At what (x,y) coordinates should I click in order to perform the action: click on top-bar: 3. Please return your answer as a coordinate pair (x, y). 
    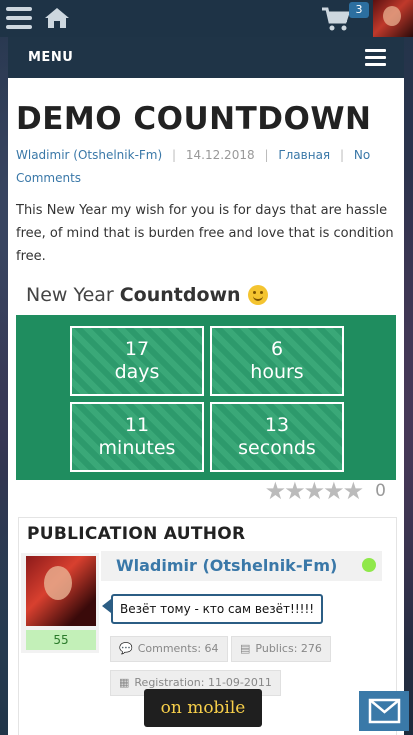
    Looking at the image, I should click on (206, 18).